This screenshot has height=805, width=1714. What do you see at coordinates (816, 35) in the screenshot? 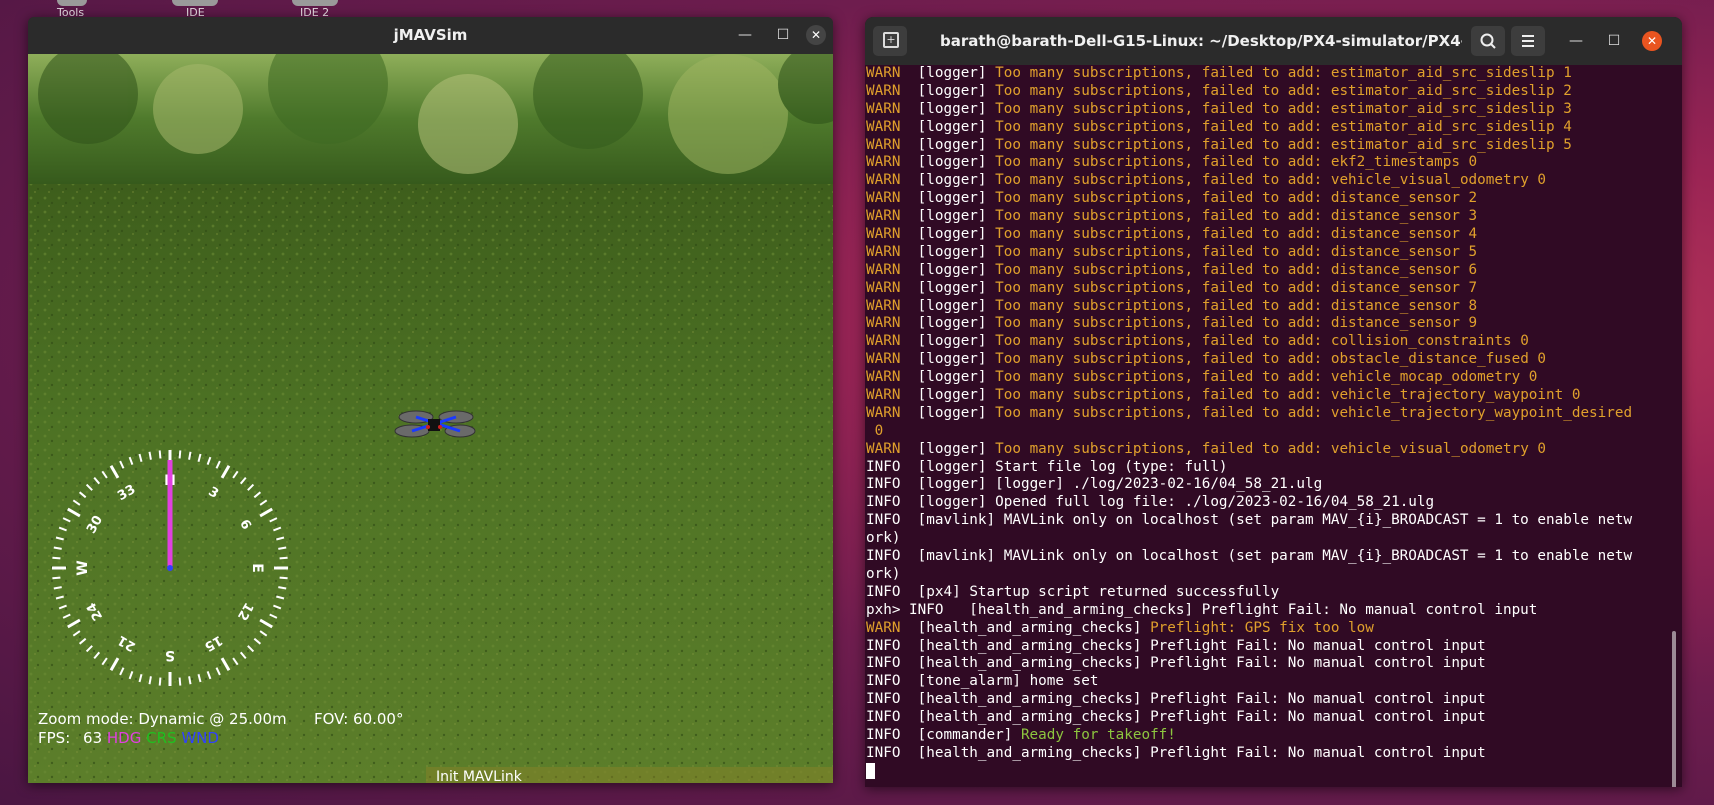
I see `close-icon: ✕` at bounding box center [816, 35].